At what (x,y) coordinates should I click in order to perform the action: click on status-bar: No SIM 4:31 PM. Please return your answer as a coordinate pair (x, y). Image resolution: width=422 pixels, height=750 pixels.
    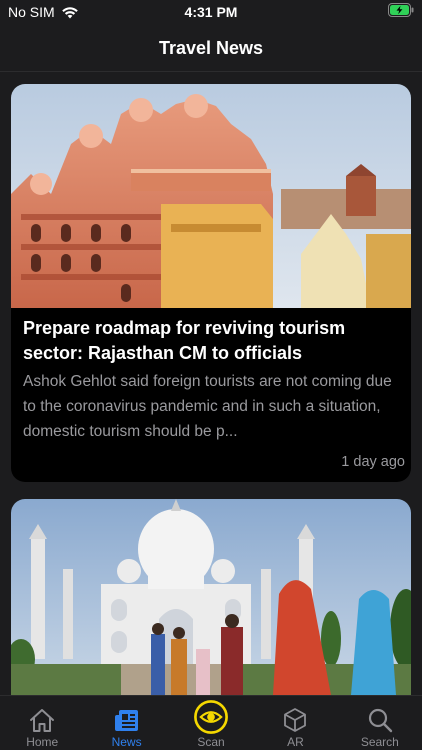
    Looking at the image, I should click on (211, 12).